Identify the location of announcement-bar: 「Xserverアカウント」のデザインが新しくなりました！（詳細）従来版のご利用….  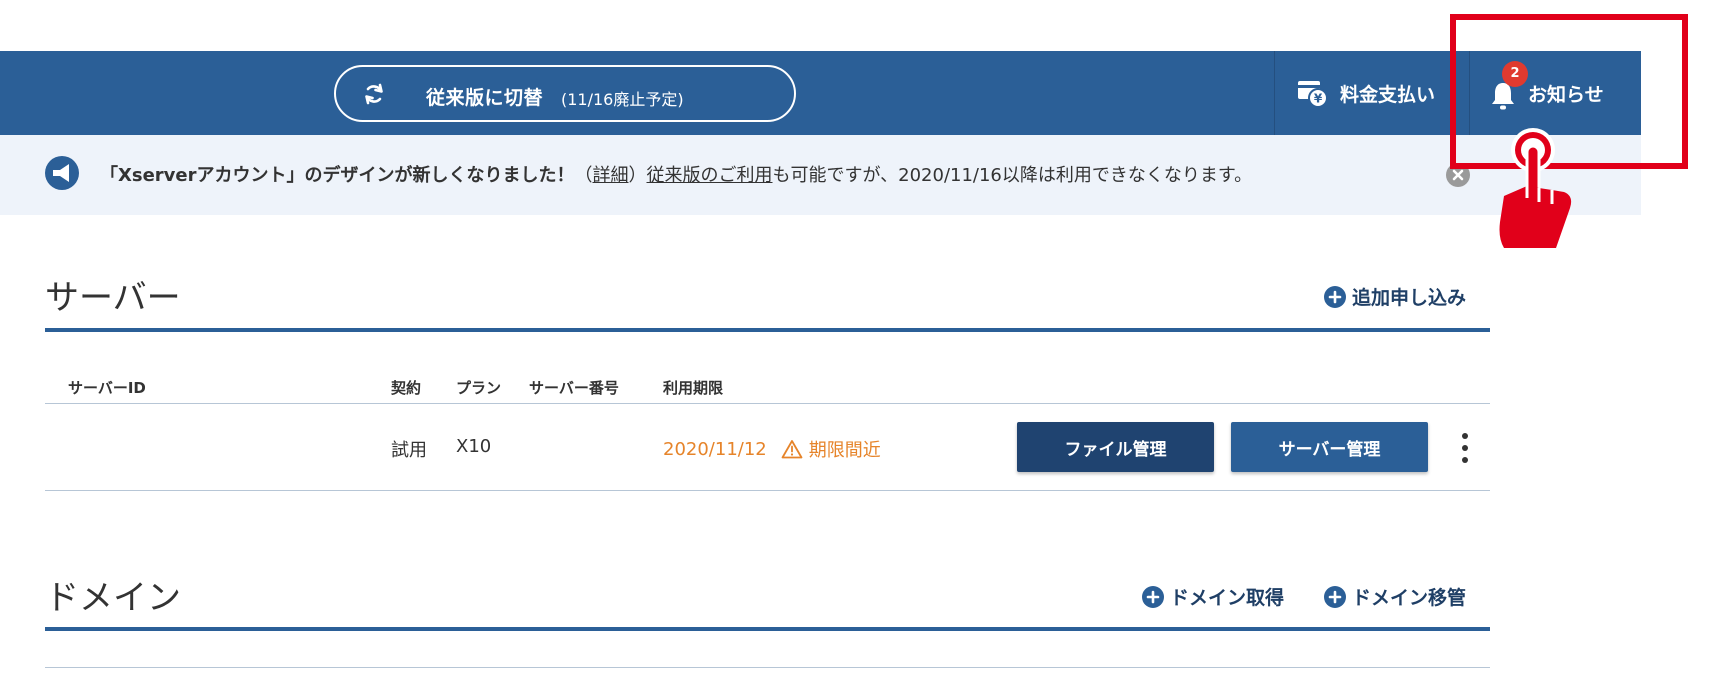
(820, 175).